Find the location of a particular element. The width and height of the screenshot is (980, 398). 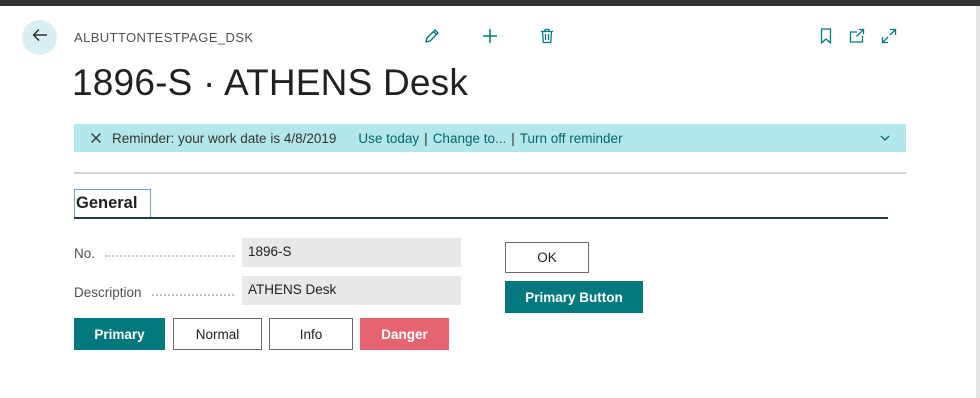

bookmark-icon is located at coordinates (826, 38).